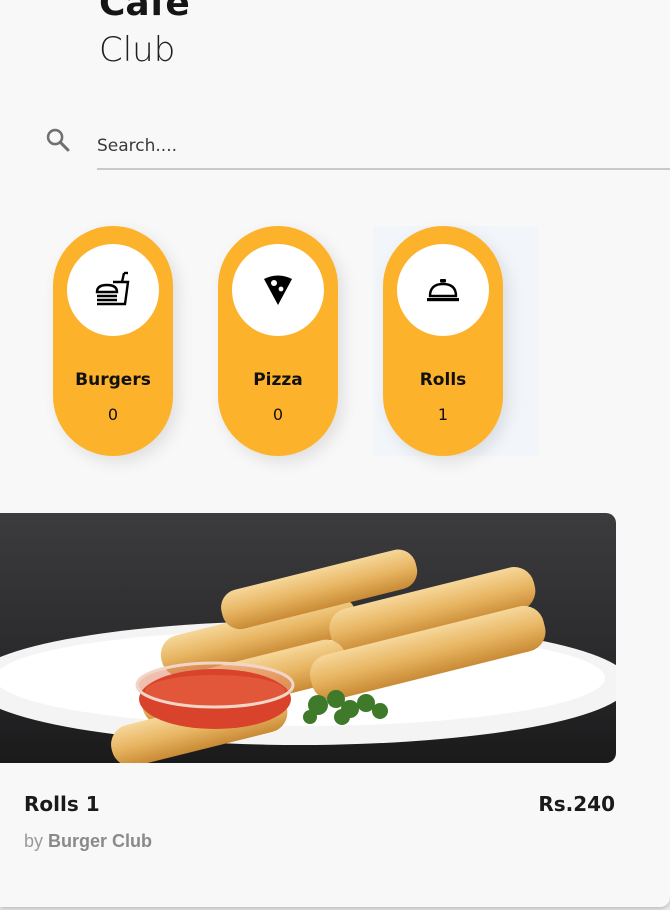  Describe the element at coordinates (113, 380) in the screenshot. I see `category-name: Burgers` at that location.